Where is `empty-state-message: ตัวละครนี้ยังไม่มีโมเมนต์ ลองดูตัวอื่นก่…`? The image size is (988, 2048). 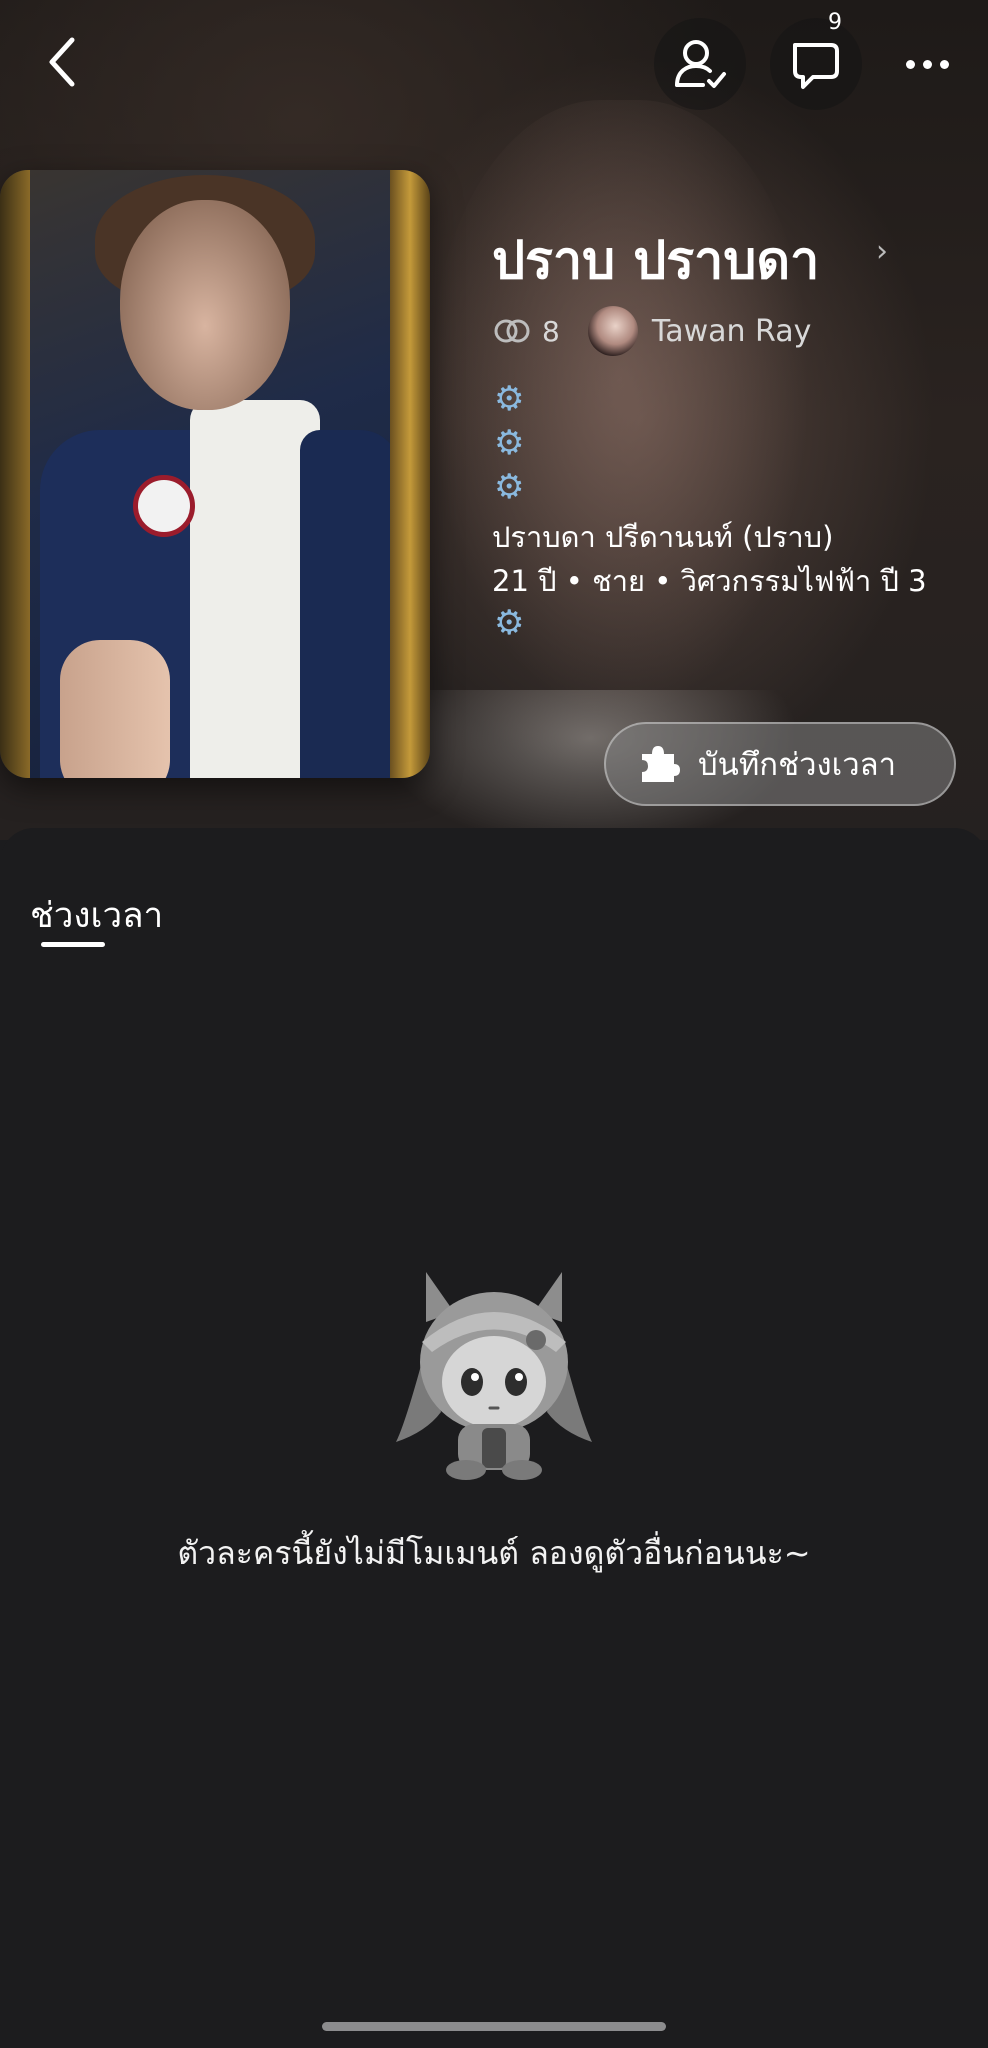 empty-state-message: ตัวละครนี้ยังไม่มีโมเมนต์ ลองดูตัวอื่นก่… is located at coordinates (494, 1553).